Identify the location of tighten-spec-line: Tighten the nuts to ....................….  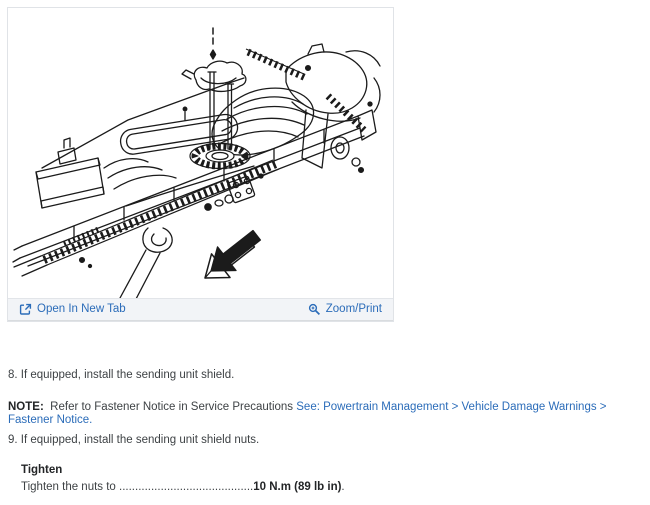
(183, 487).